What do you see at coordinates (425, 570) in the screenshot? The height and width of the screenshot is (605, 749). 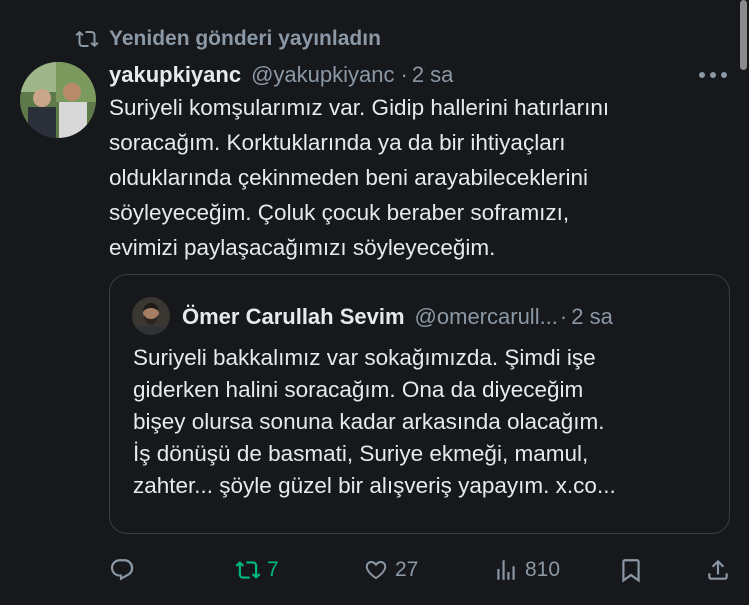 I see `action-bar: 7 27 810` at bounding box center [425, 570].